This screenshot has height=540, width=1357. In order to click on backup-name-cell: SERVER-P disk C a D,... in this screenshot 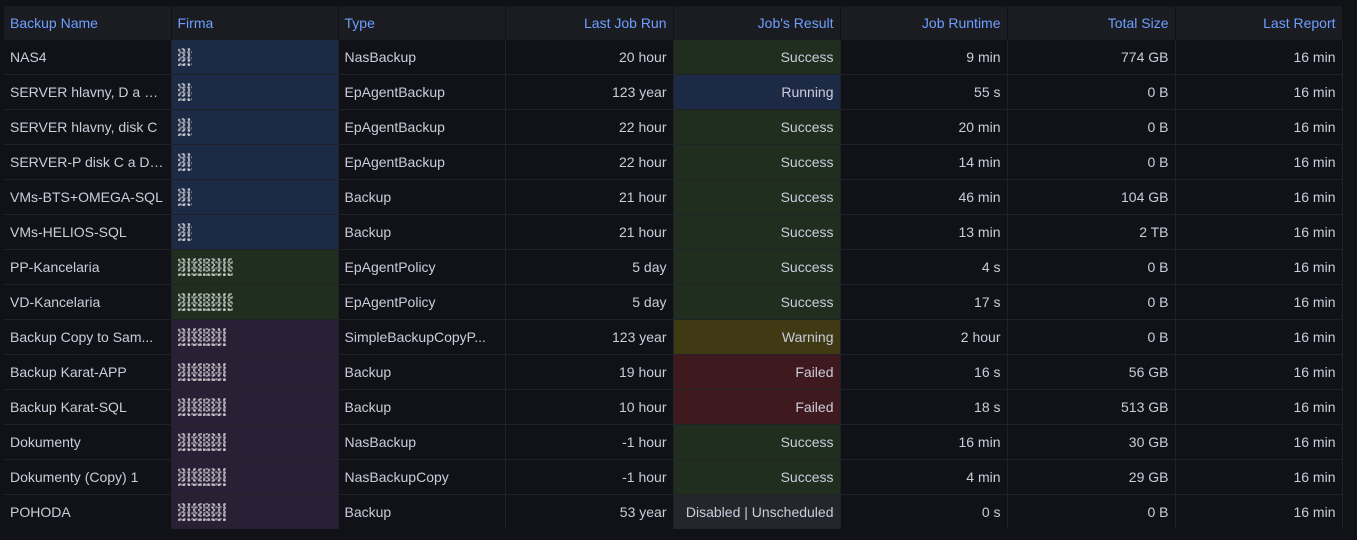, I will do `click(88, 162)`.